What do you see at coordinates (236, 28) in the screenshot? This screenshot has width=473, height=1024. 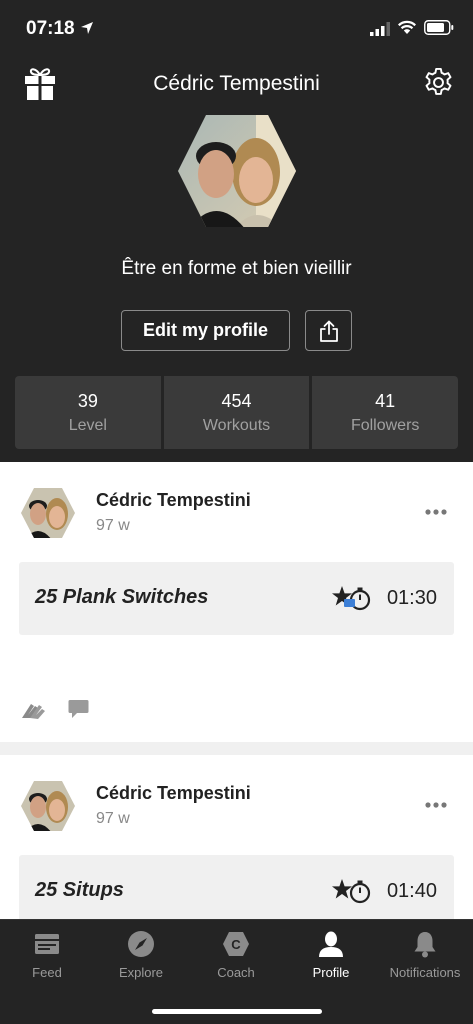 I see `status-bar: 07:18` at bounding box center [236, 28].